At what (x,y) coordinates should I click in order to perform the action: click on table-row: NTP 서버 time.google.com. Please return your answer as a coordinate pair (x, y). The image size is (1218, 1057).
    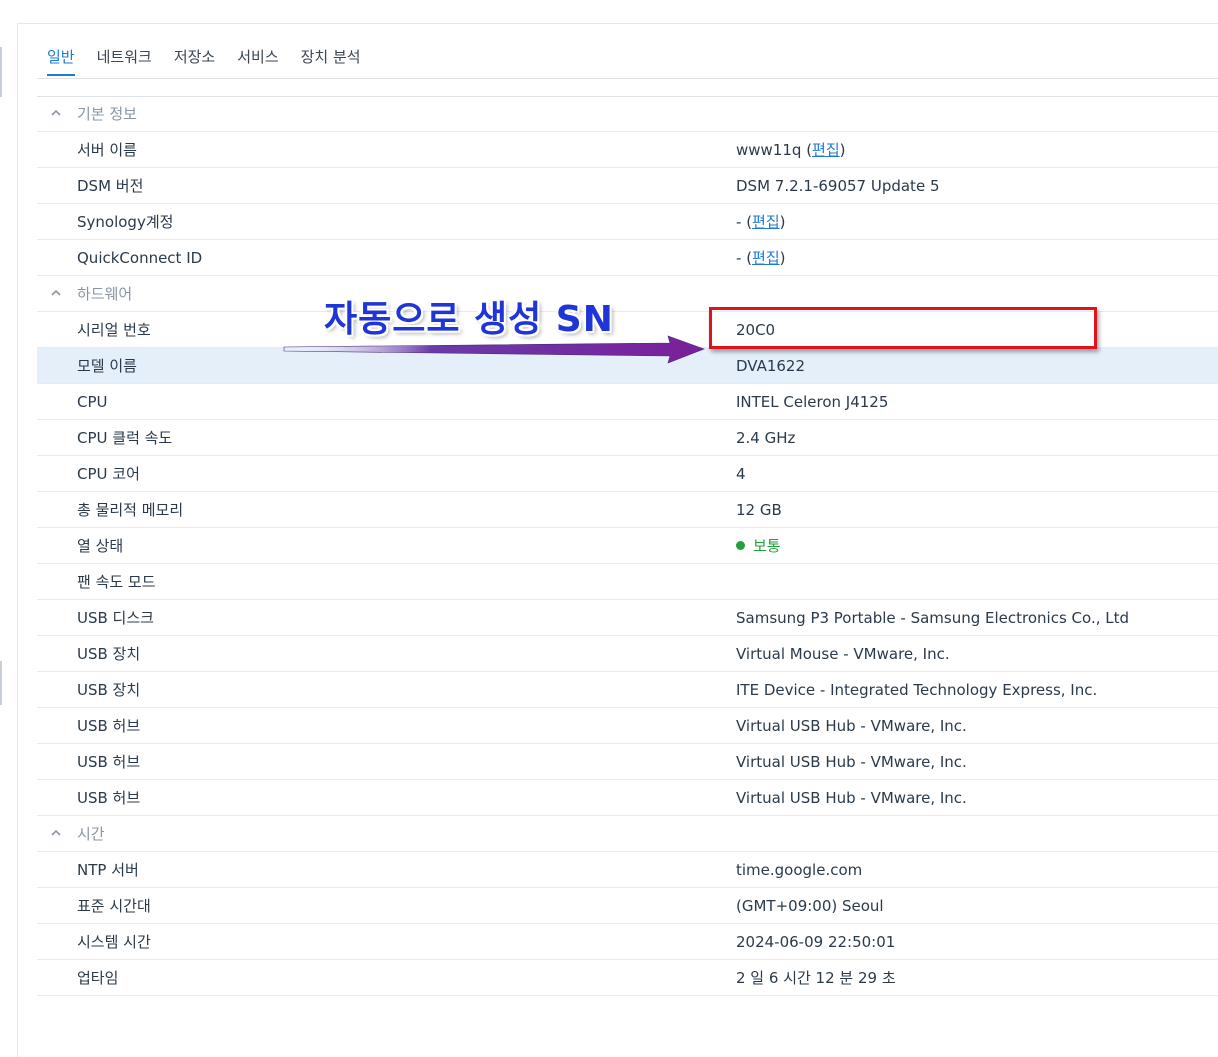
    Looking at the image, I should click on (627, 870).